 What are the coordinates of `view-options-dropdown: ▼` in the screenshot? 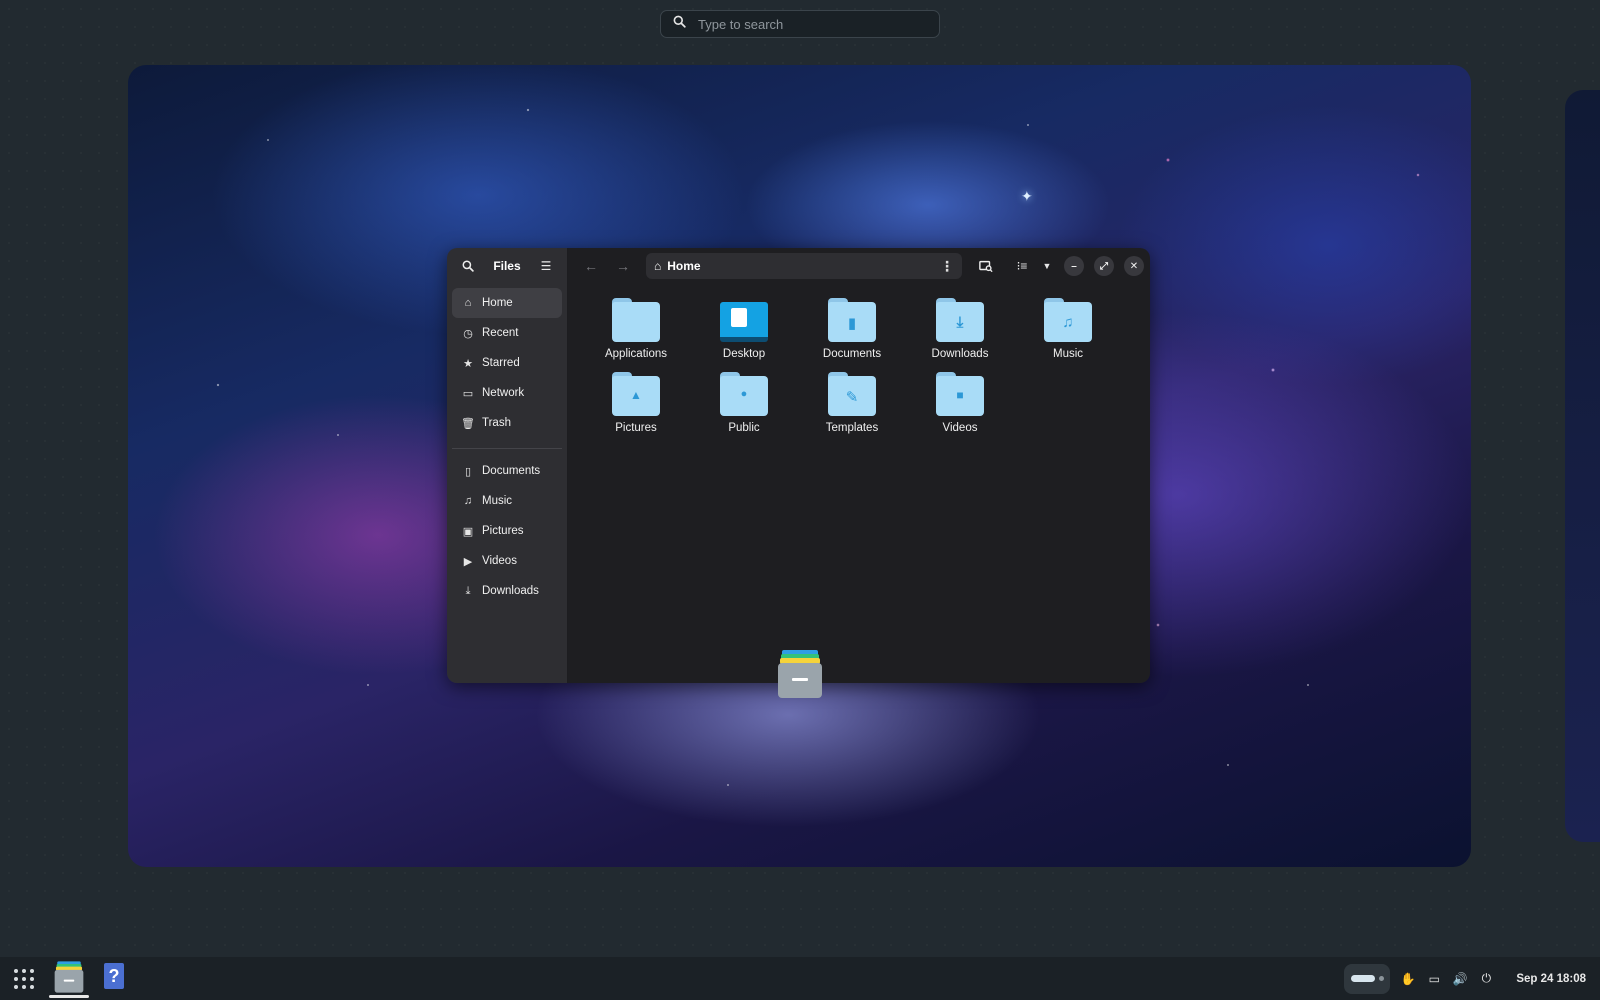 It's located at (1047, 266).